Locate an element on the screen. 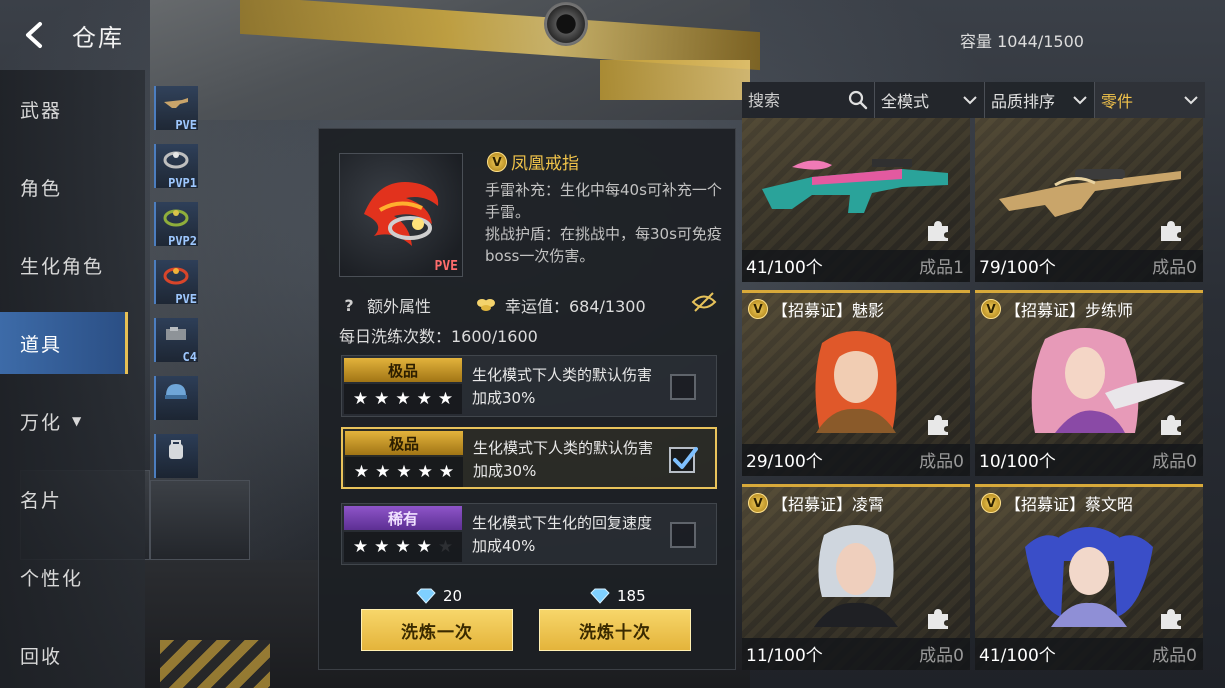 The image size is (1225, 688). card-count: 79/100个 is located at coordinates (1017, 268).